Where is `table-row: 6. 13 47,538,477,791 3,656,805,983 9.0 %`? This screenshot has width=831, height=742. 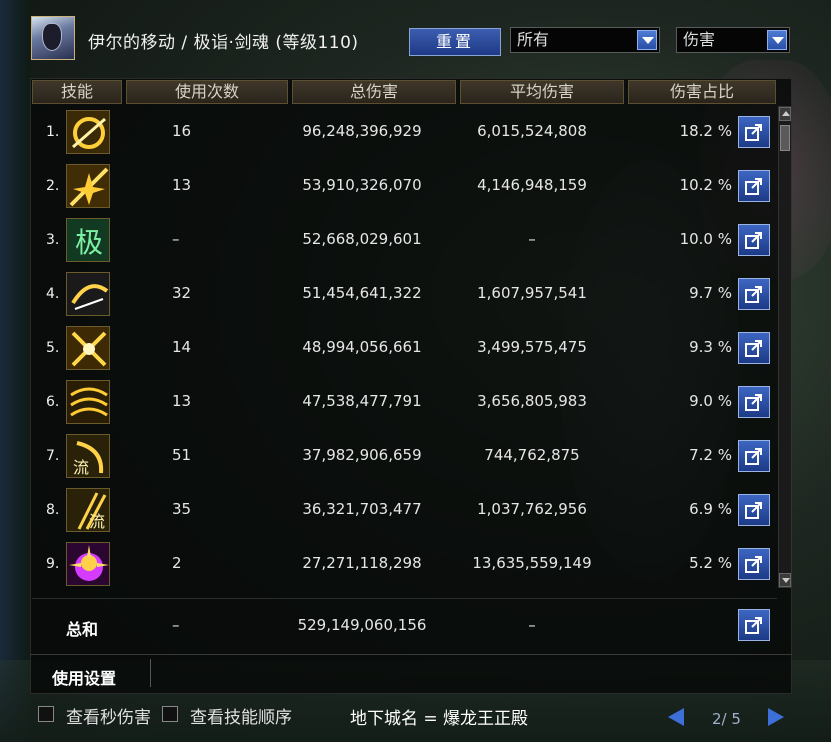 table-row: 6. 13 47,538,477,791 3,656,805,983 9.0 % is located at coordinates (404, 403).